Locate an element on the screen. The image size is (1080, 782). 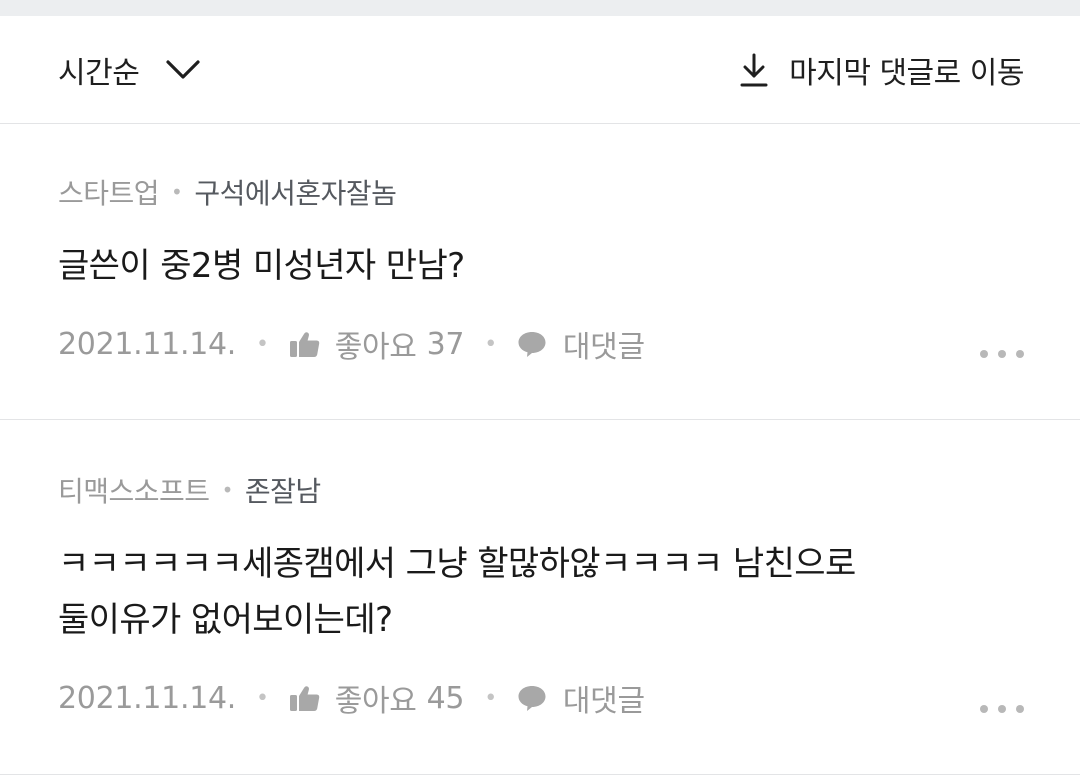
author-nickname: 존잘남 is located at coordinates (283, 490).